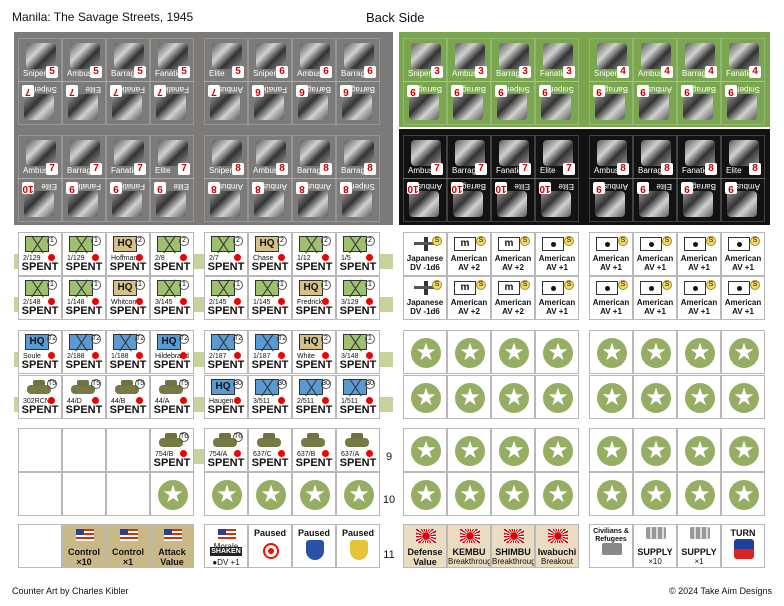  What do you see at coordinates (557, 103) in the screenshot?
I see `event-counter: Sniper 9` at bounding box center [557, 103].